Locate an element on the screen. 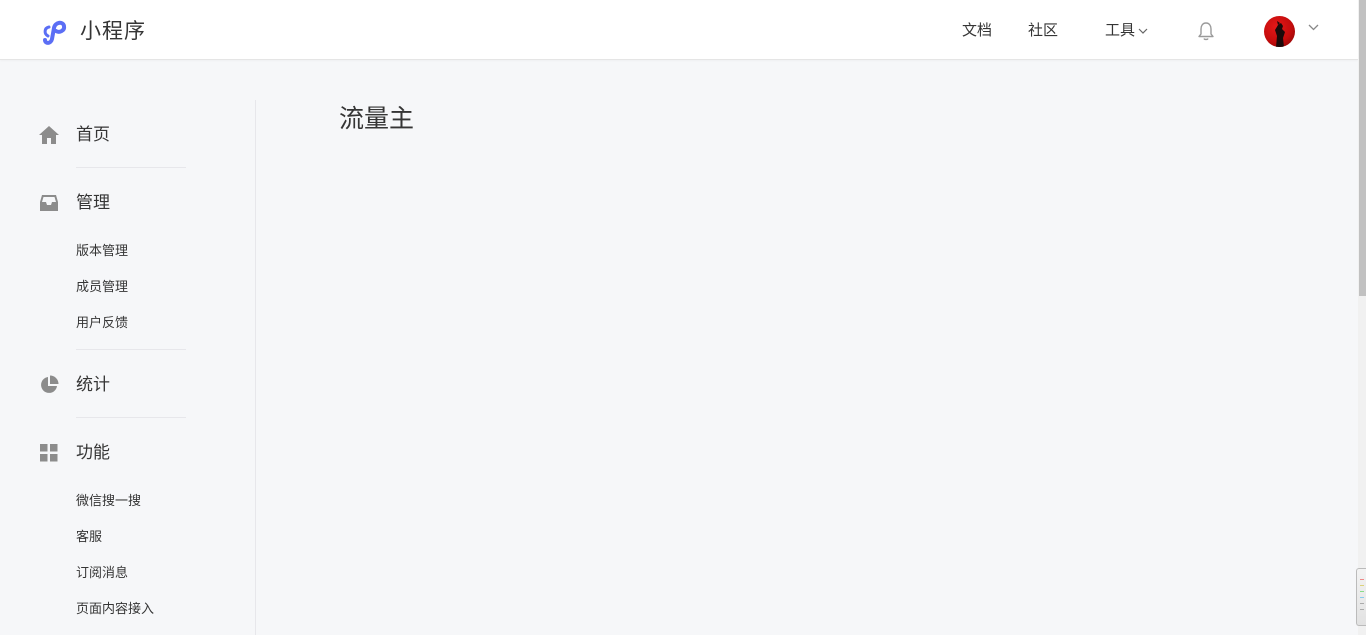  sidebar-item-statistics: 统计 is located at coordinates (112, 385).